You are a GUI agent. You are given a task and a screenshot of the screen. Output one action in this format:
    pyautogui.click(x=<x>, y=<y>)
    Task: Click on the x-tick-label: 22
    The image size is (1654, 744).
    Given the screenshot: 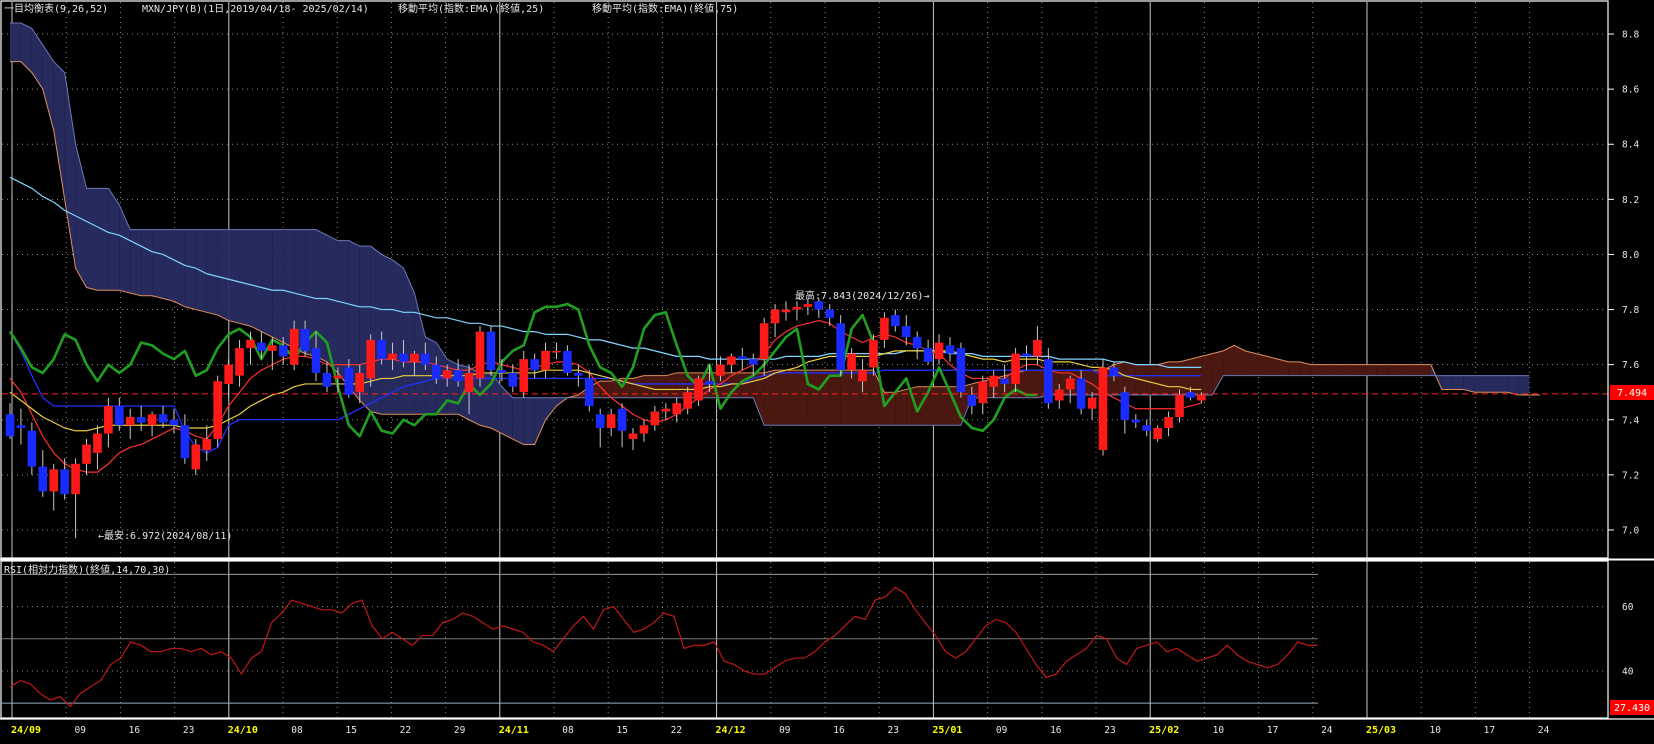 What is the action you would take?
    pyautogui.click(x=676, y=730)
    